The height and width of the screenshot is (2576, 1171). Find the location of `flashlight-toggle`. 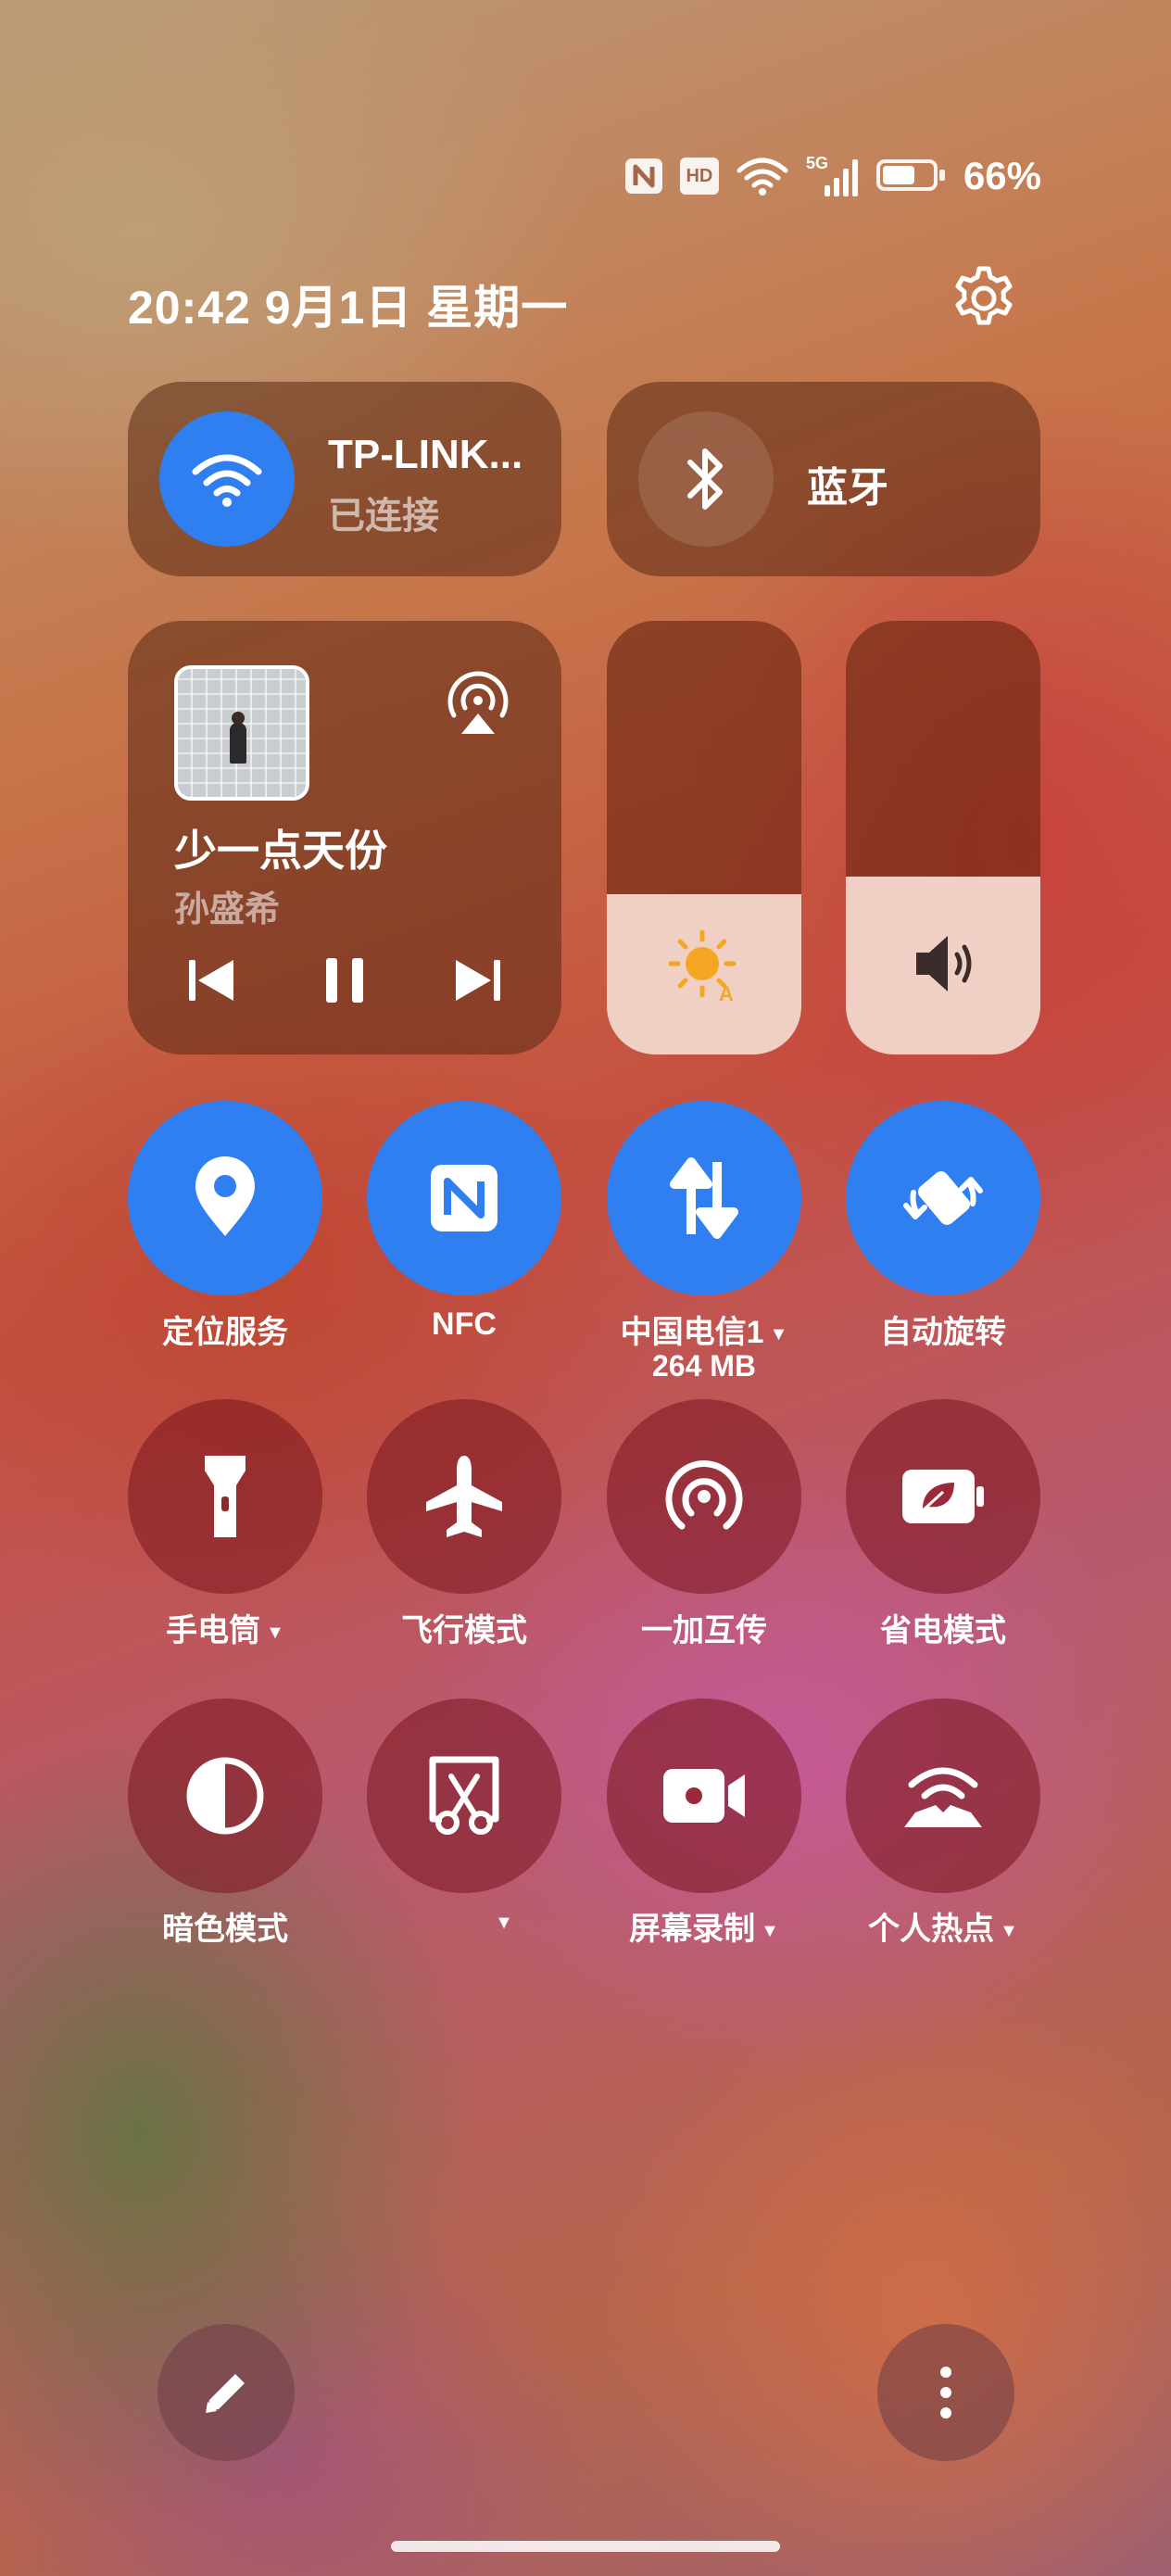

flashlight-toggle is located at coordinates (225, 1496).